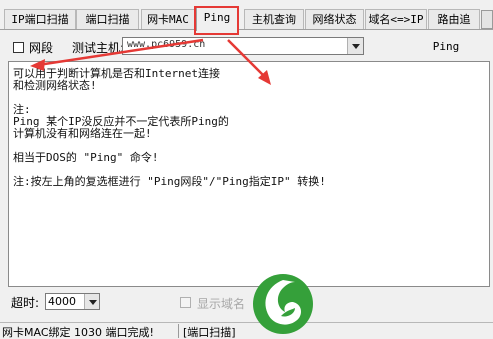  Describe the element at coordinates (283, 304) in the screenshot. I see `leaf-logo-icon` at that location.